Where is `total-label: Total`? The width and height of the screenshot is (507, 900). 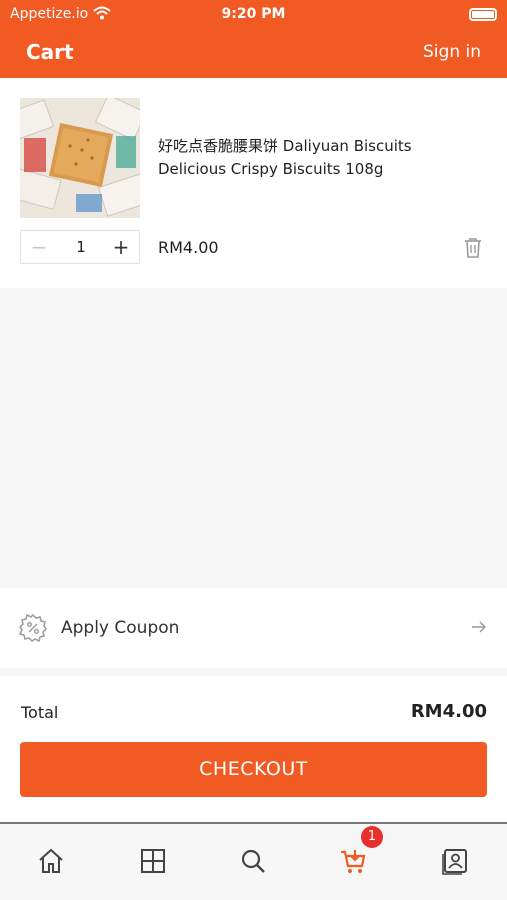 total-label: Total is located at coordinates (40, 712).